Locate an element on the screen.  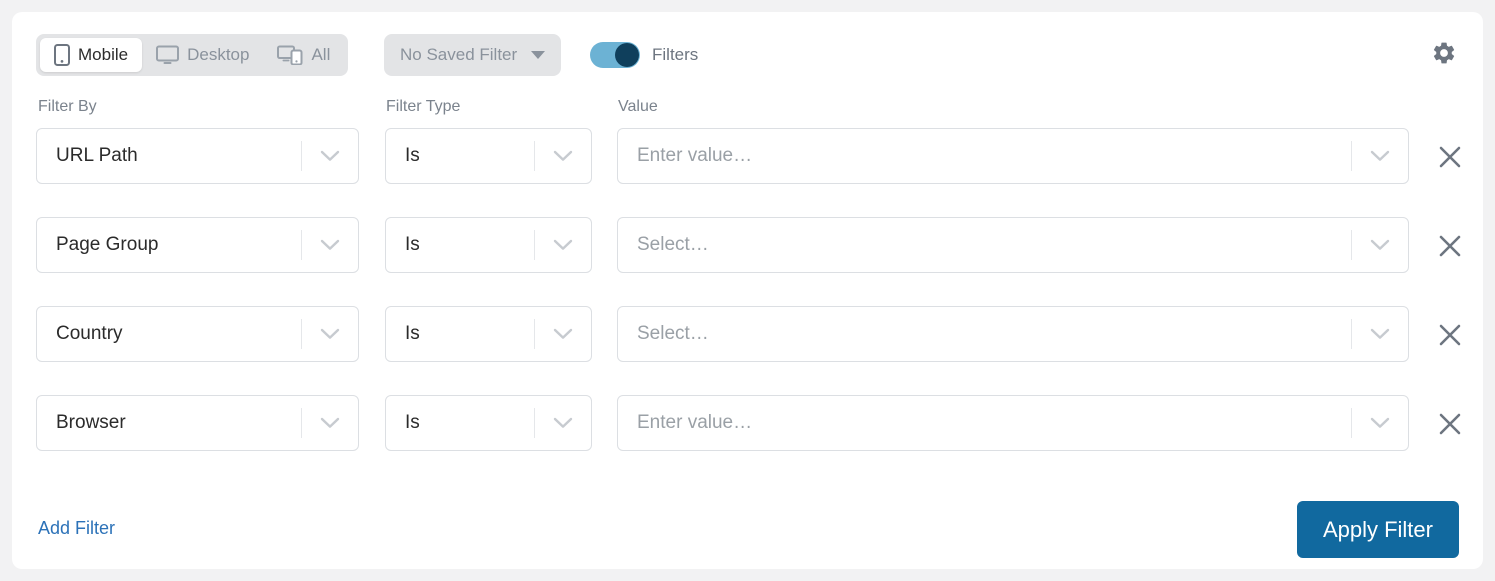
filter-by-value: Country is located at coordinates (89, 333).